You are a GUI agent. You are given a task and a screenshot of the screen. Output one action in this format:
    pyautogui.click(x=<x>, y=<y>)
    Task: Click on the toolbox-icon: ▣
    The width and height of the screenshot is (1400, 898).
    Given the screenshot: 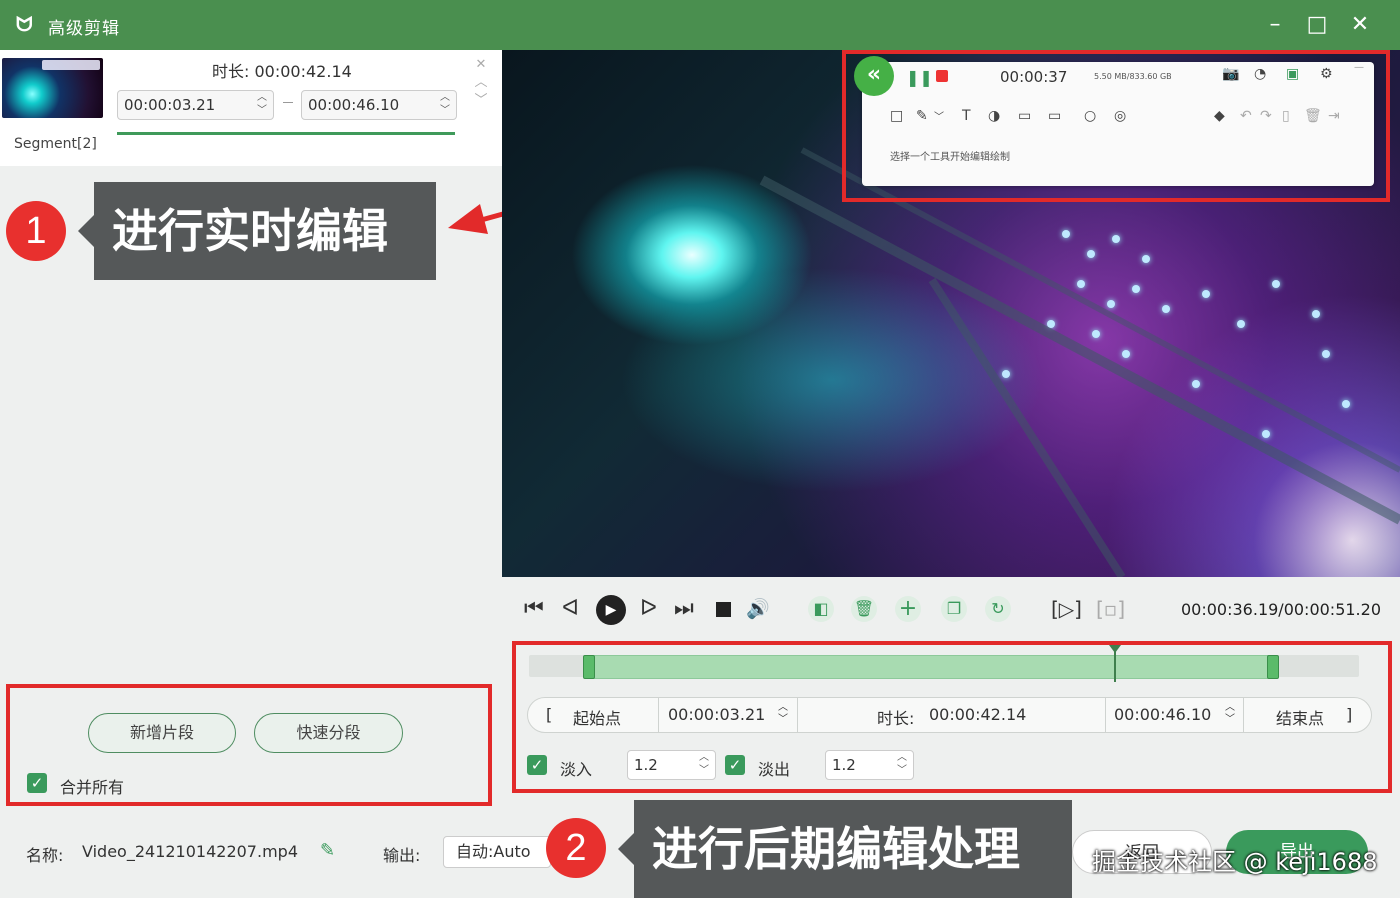 What is the action you would take?
    pyautogui.click(x=1292, y=74)
    